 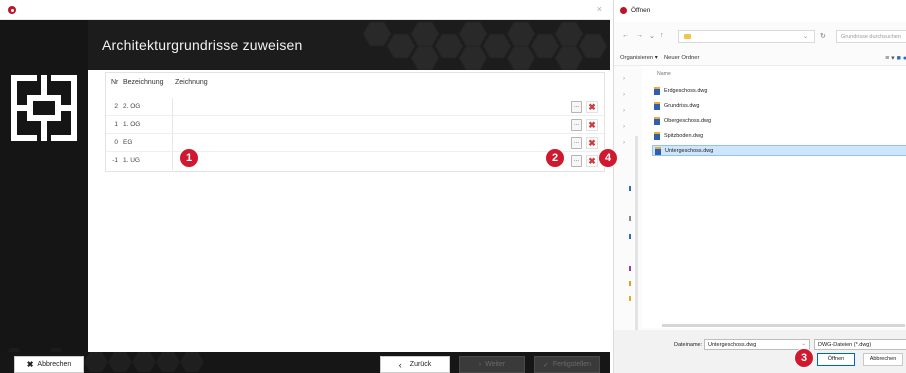 I want to click on chevron-left-icon: ‹, so click(x=400, y=364).